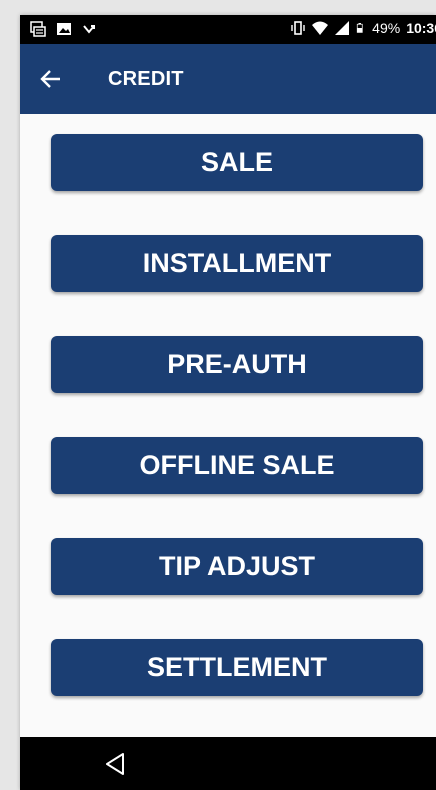 This screenshot has height=790, width=436. Describe the element at coordinates (237, 566) in the screenshot. I see `tip-adjust-button: TIP ADJUST` at that location.